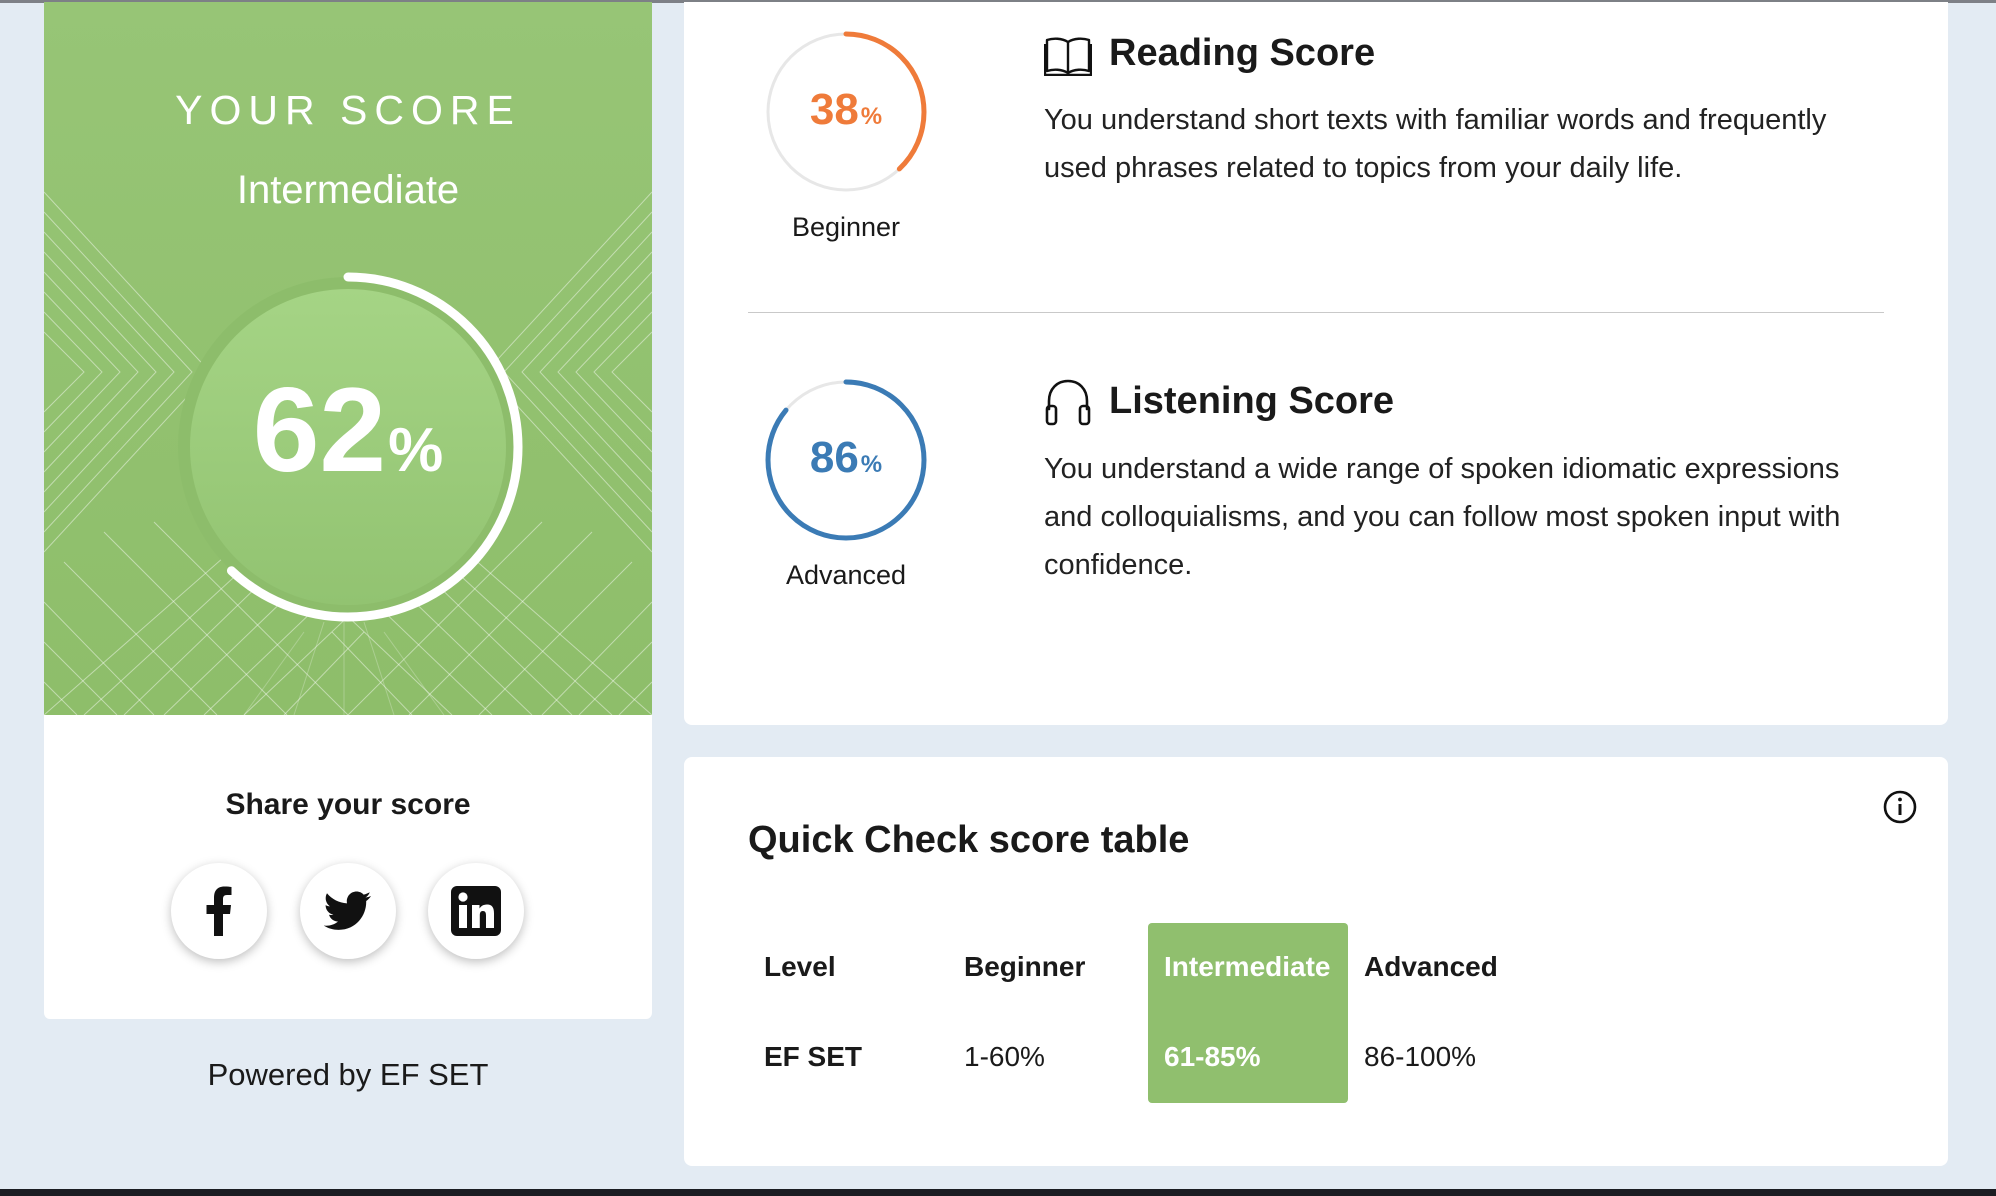  Describe the element at coordinates (1025, 966) in the screenshot. I see `table-header-beginner: Beginner` at that location.